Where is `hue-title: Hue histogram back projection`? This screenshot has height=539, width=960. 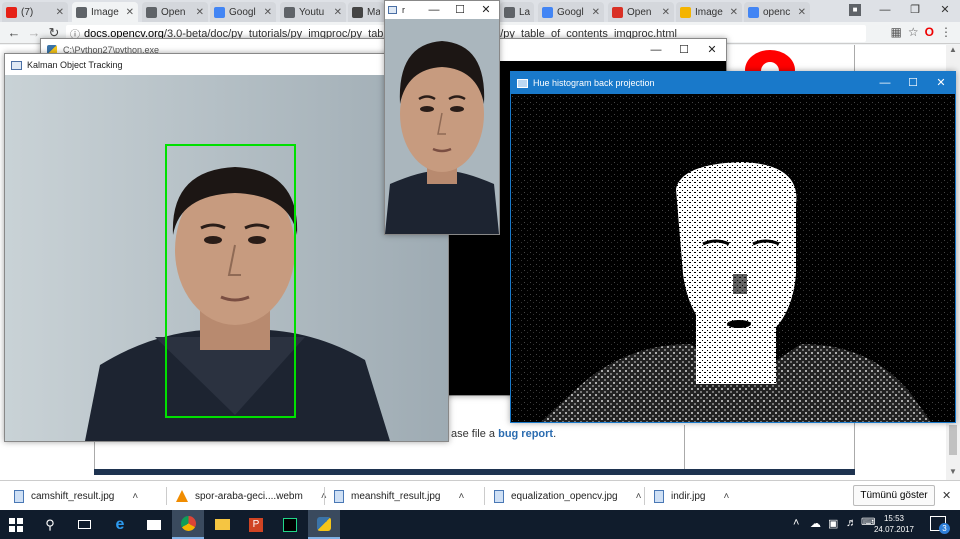 hue-title: Hue histogram back projection is located at coordinates (594, 83).